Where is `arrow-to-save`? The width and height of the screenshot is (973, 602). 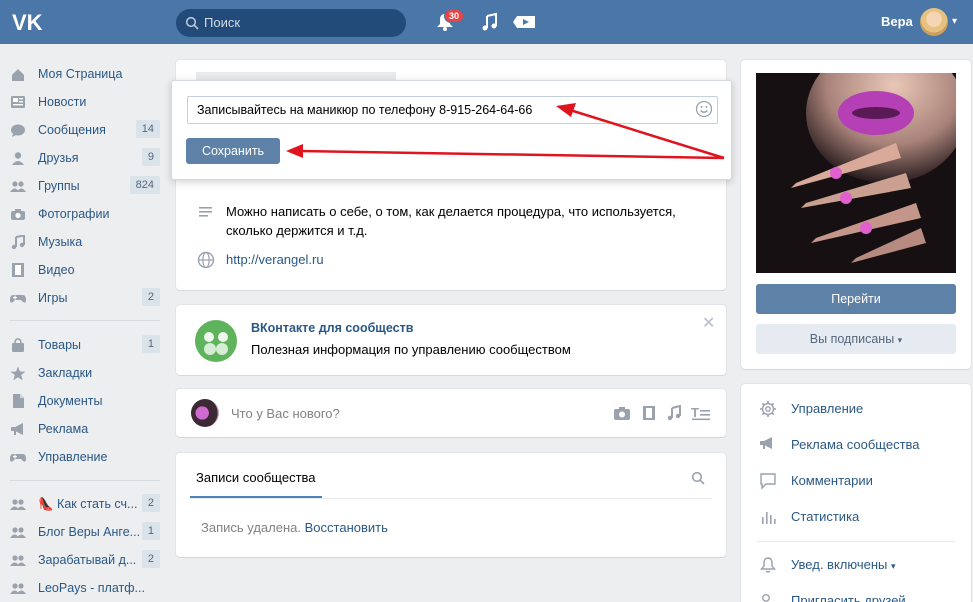 arrow-to-save is located at coordinates (505, 152).